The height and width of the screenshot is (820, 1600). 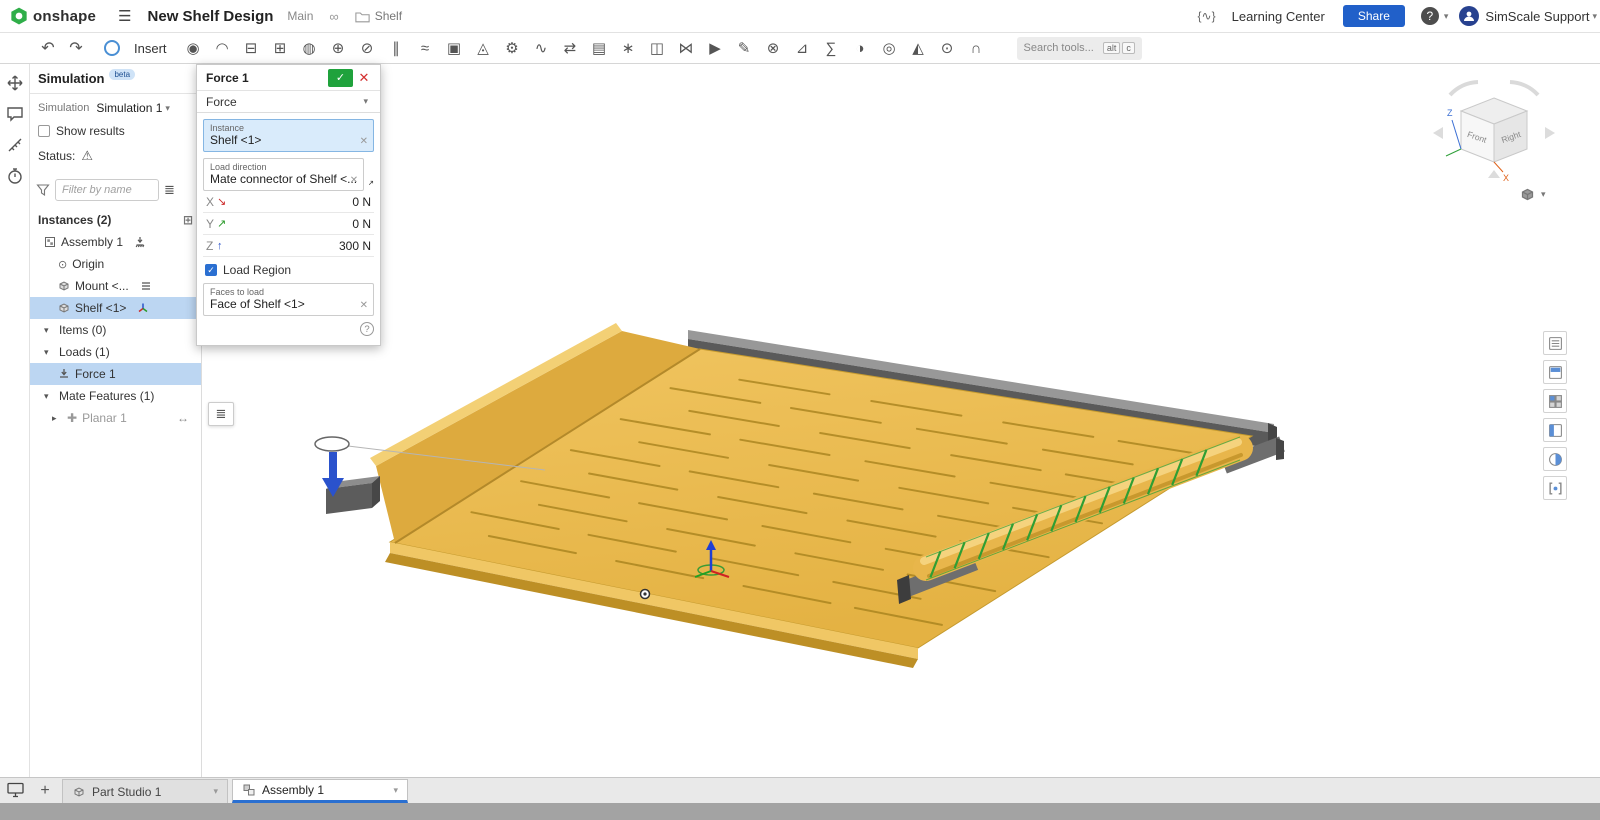 What do you see at coordinates (1555, 430) in the screenshot?
I see `custom-tables-panel-icon` at bounding box center [1555, 430].